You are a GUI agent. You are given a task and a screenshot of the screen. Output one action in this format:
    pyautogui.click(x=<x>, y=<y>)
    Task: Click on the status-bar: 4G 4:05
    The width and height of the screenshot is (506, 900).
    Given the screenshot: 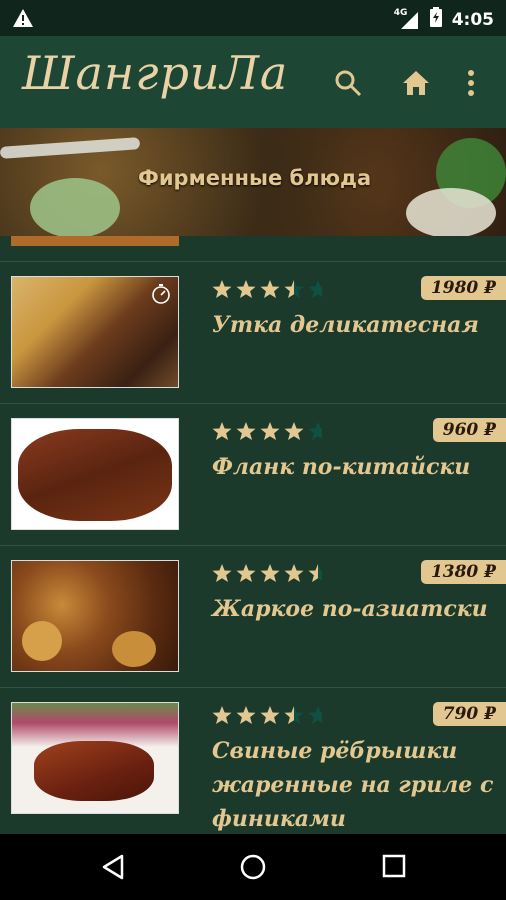 What is the action you would take?
    pyautogui.click(x=253, y=18)
    